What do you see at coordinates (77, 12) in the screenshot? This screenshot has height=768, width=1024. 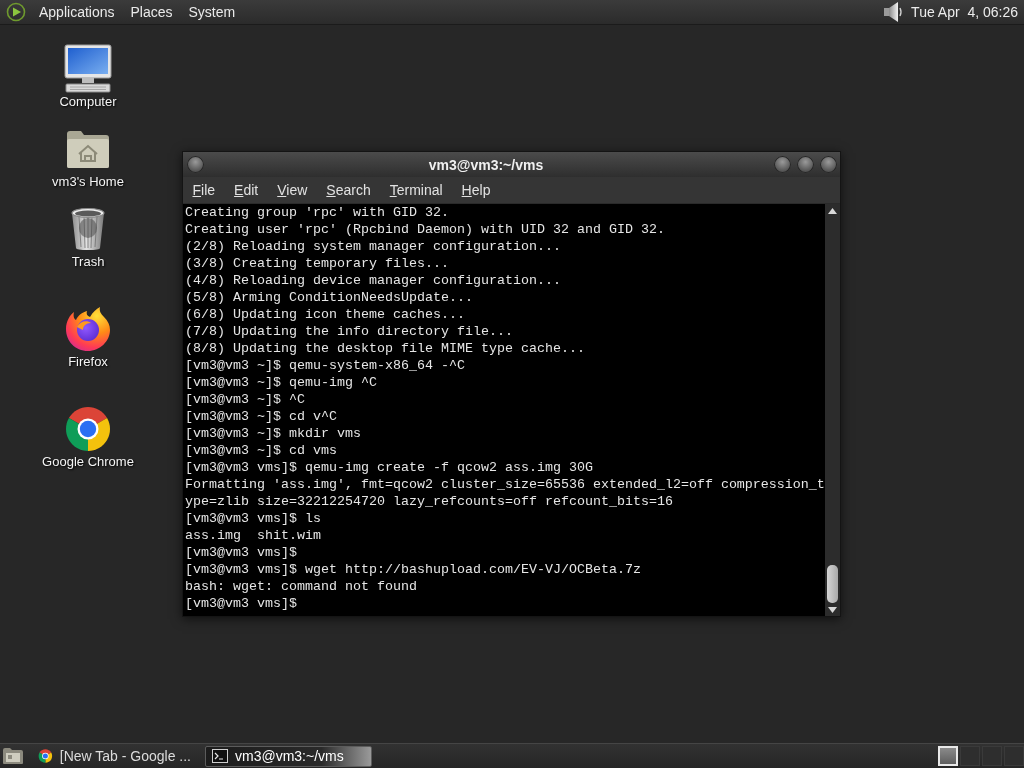 I see `panel-menu: Applications` at bounding box center [77, 12].